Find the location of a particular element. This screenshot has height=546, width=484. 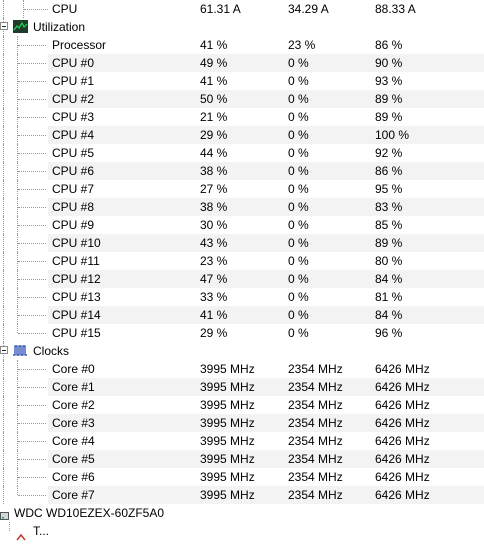

utilization-row: CPU #10 43 % 0 % 89 % is located at coordinates (242, 243).